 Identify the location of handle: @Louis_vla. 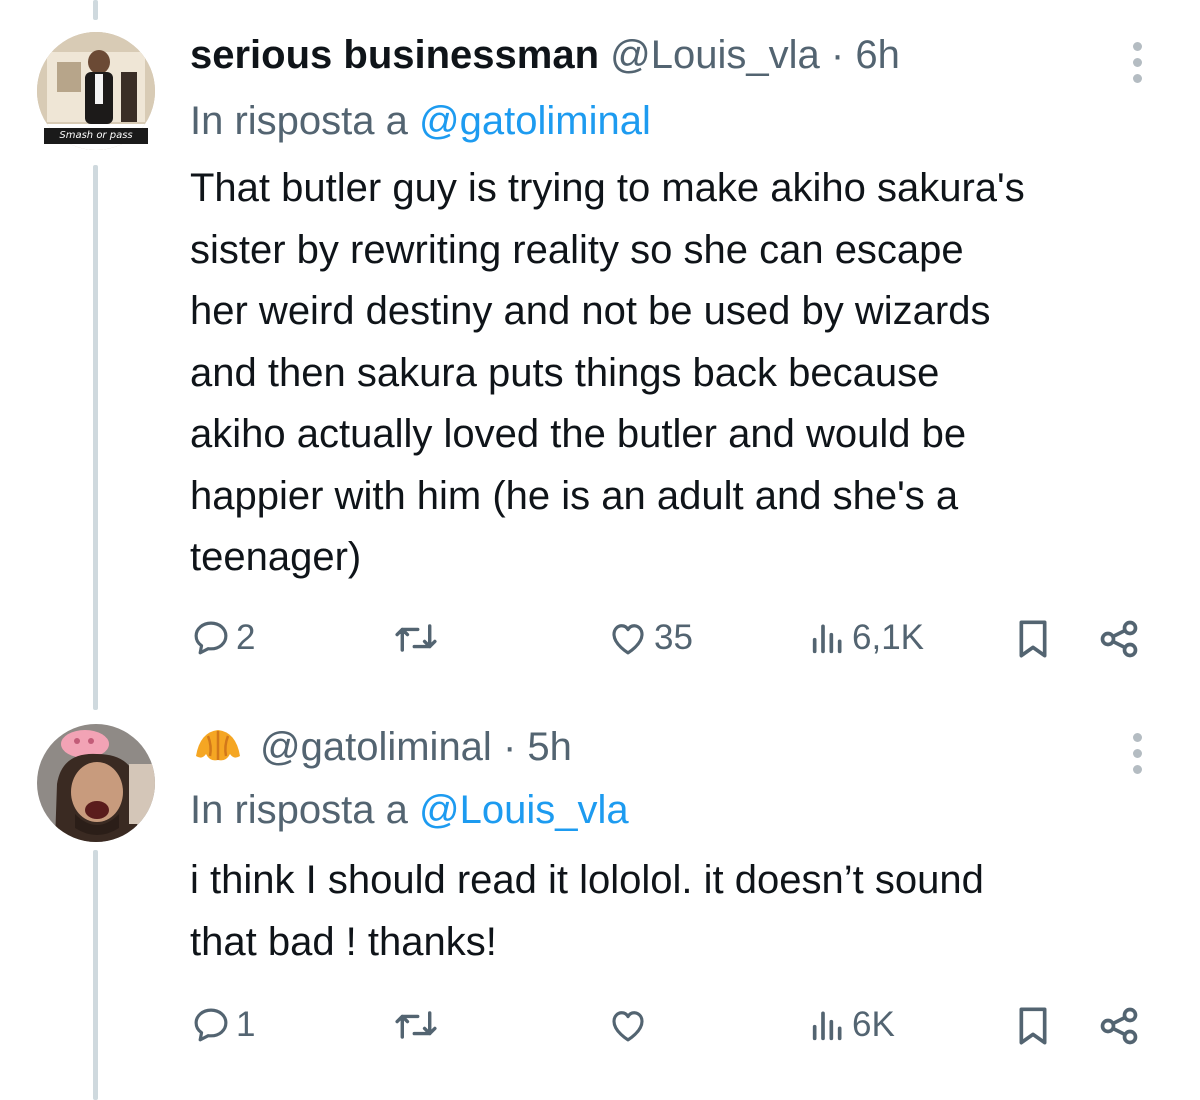
(715, 55).